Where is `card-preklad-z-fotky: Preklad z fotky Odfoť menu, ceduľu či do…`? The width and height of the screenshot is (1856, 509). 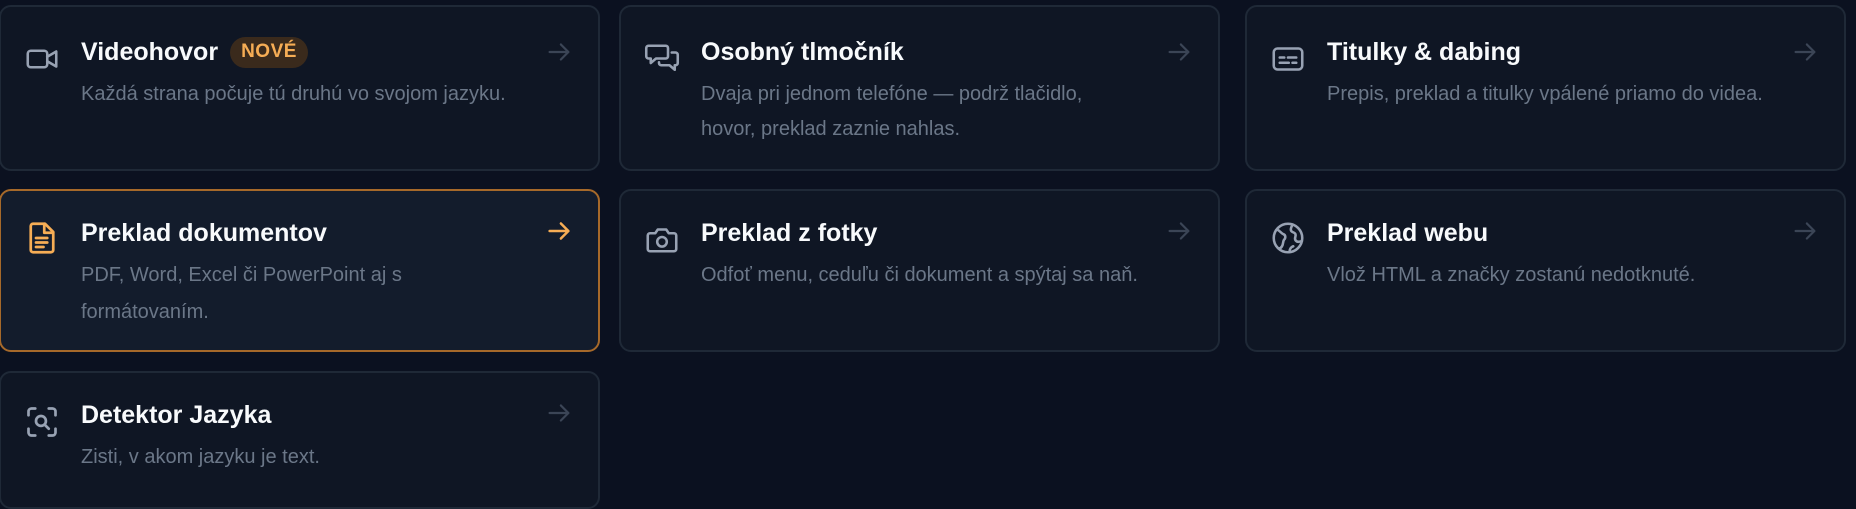
card-preklad-z-fotky: Preklad z fotky Odfoť menu, ceduľu či do… is located at coordinates (919, 270).